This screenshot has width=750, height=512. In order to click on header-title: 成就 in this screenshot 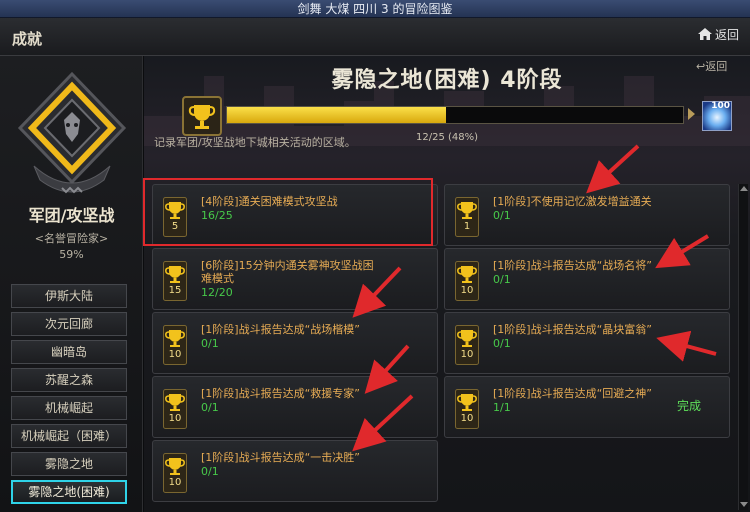, I will do `click(27, 39)`.